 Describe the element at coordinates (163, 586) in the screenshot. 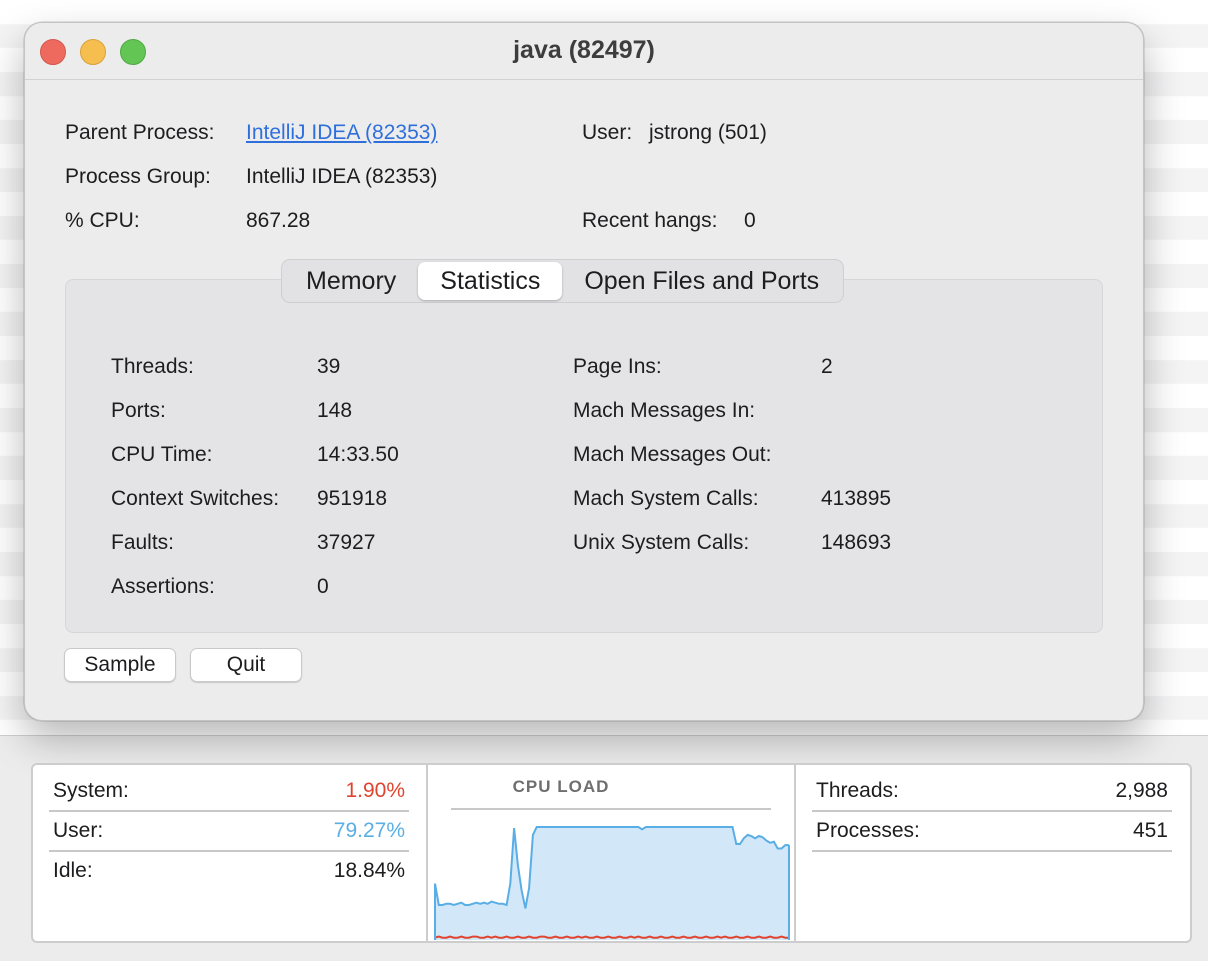

I see `stat-assertions-label: Assertions:` at that location.